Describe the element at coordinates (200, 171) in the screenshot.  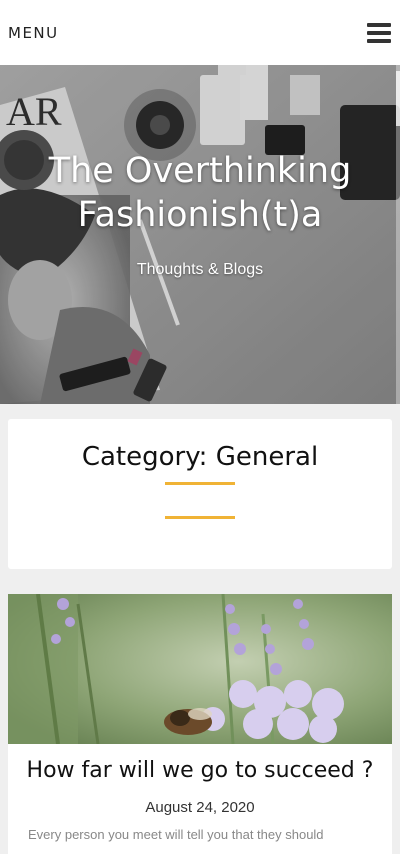
I see `site-title-line-1: The Overthinking` at that location.